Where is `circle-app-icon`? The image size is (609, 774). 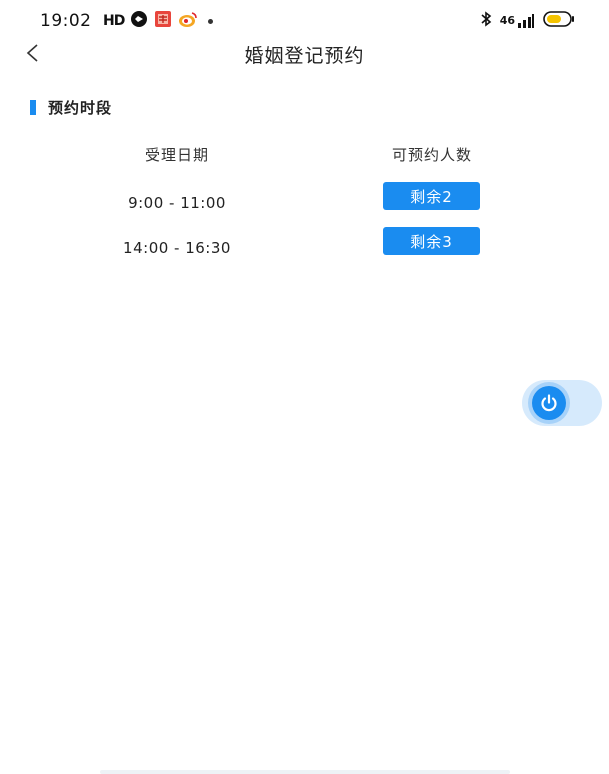
circle-app-icon is located at coordinates (139, 21).